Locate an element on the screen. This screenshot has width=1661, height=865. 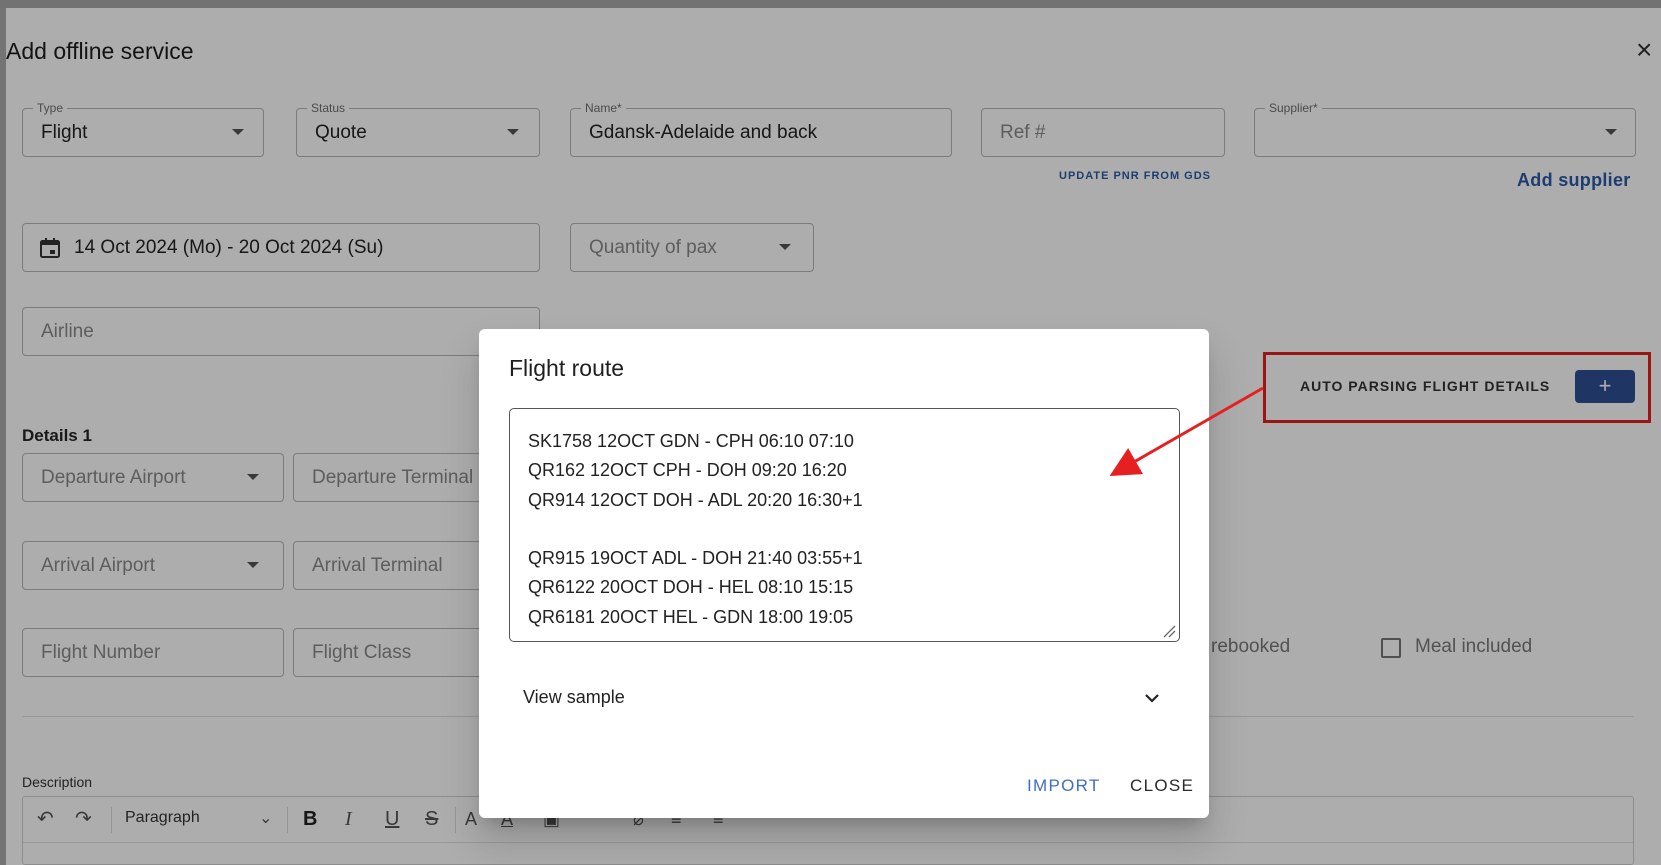
resize-grip-icon is located at coordinates (1169, 631).